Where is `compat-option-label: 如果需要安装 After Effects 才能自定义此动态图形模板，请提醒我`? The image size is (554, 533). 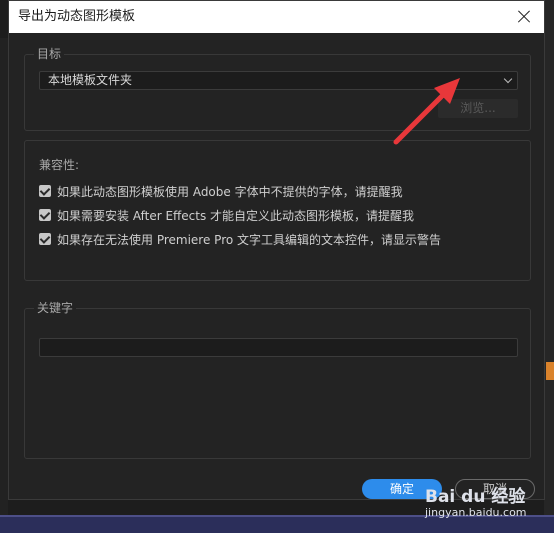 compat-option-label: 如果需要安装 After Effects 才能自定义此动态图形模板，请提醒我 is located at coordinates (236, 215).